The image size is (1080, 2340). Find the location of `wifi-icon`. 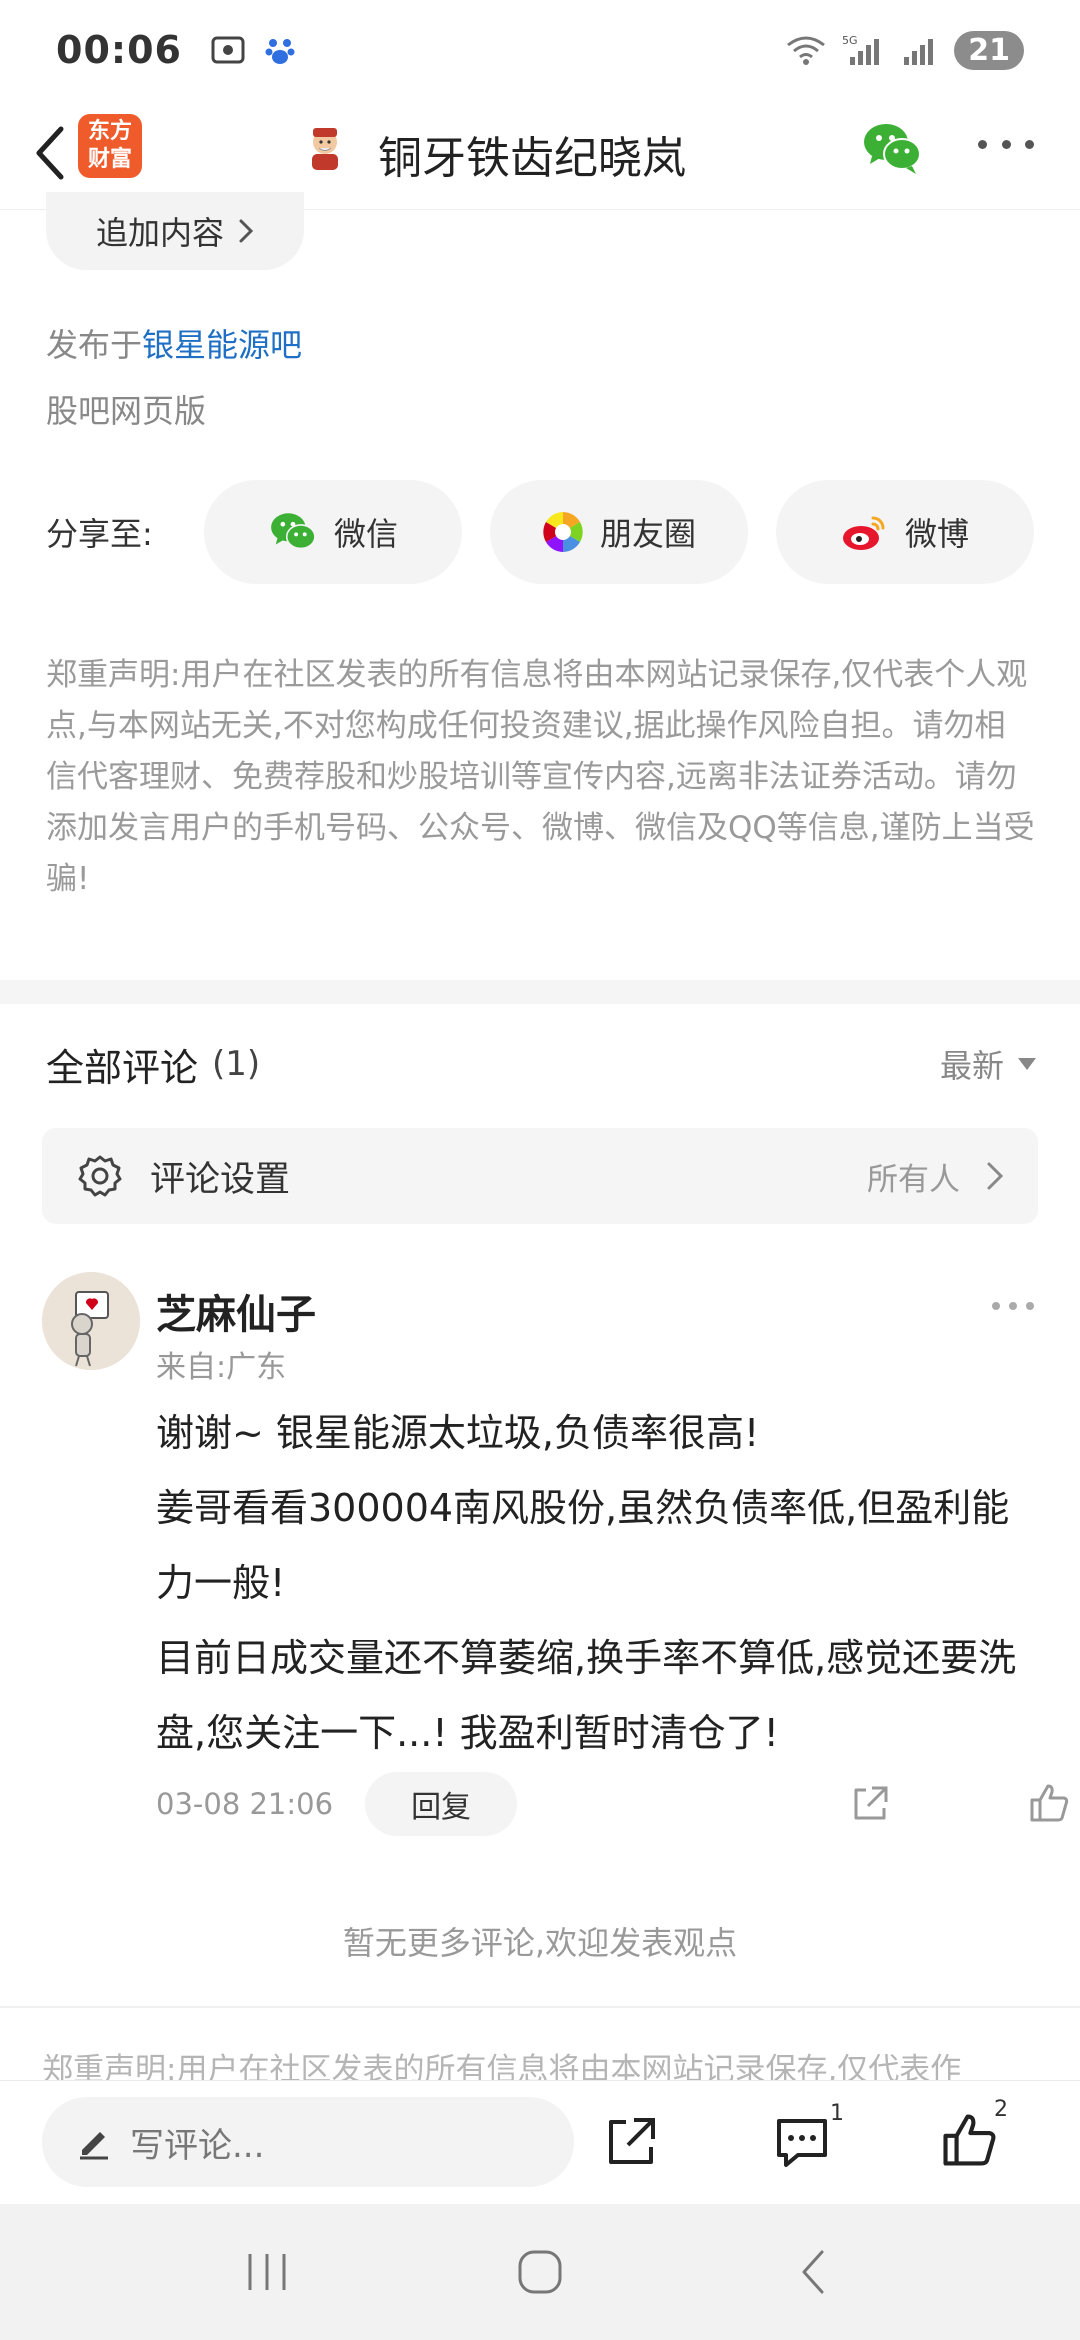

wifi-icon is located at coordinates (806, 50).